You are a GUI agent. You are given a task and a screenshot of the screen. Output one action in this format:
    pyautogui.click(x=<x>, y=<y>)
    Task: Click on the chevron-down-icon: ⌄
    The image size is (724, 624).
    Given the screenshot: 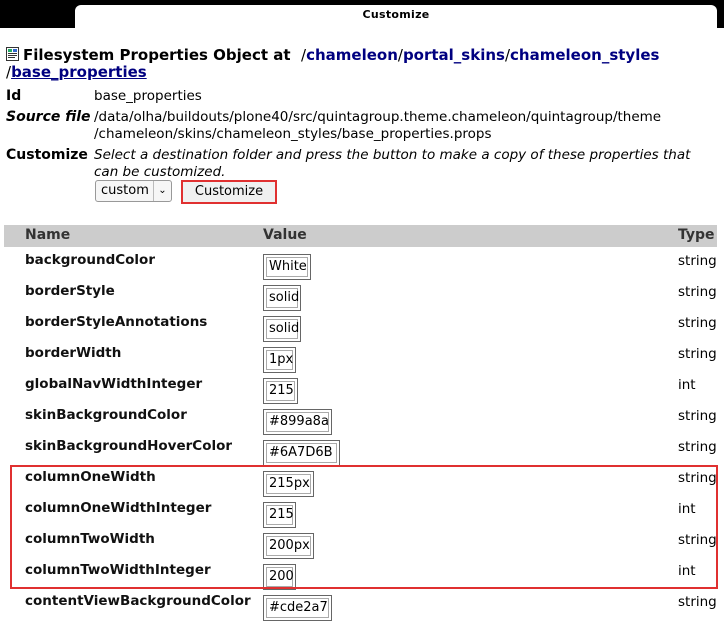 What is the action you would take?
    pyautogui.click(x=162, y=191)
    